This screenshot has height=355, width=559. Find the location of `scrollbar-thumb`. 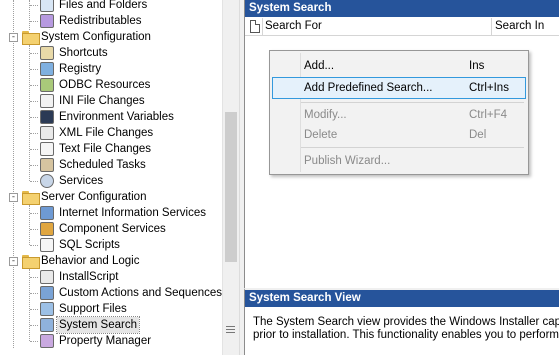

scrollbar-thumb is located at coordinates (231, 187).